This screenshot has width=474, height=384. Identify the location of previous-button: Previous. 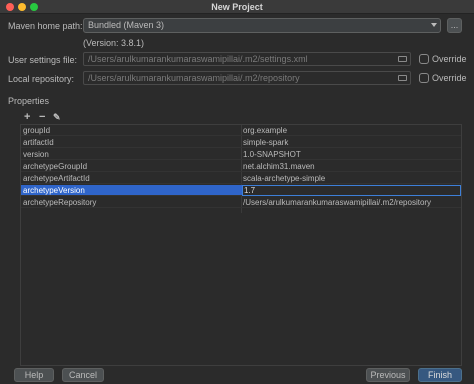
(388, 375).